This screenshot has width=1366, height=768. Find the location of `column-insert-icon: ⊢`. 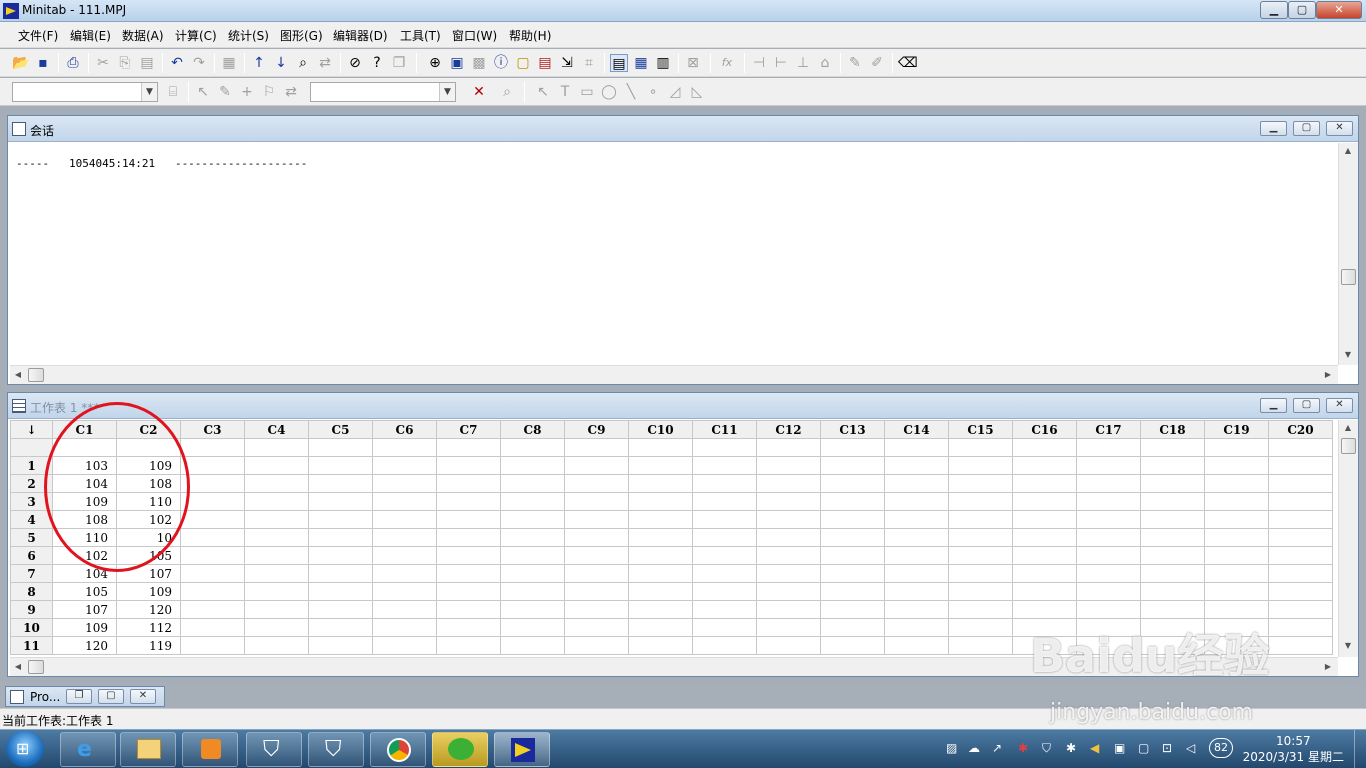

column-insert-icon: ⊢ is located at coordinates (781, 63).